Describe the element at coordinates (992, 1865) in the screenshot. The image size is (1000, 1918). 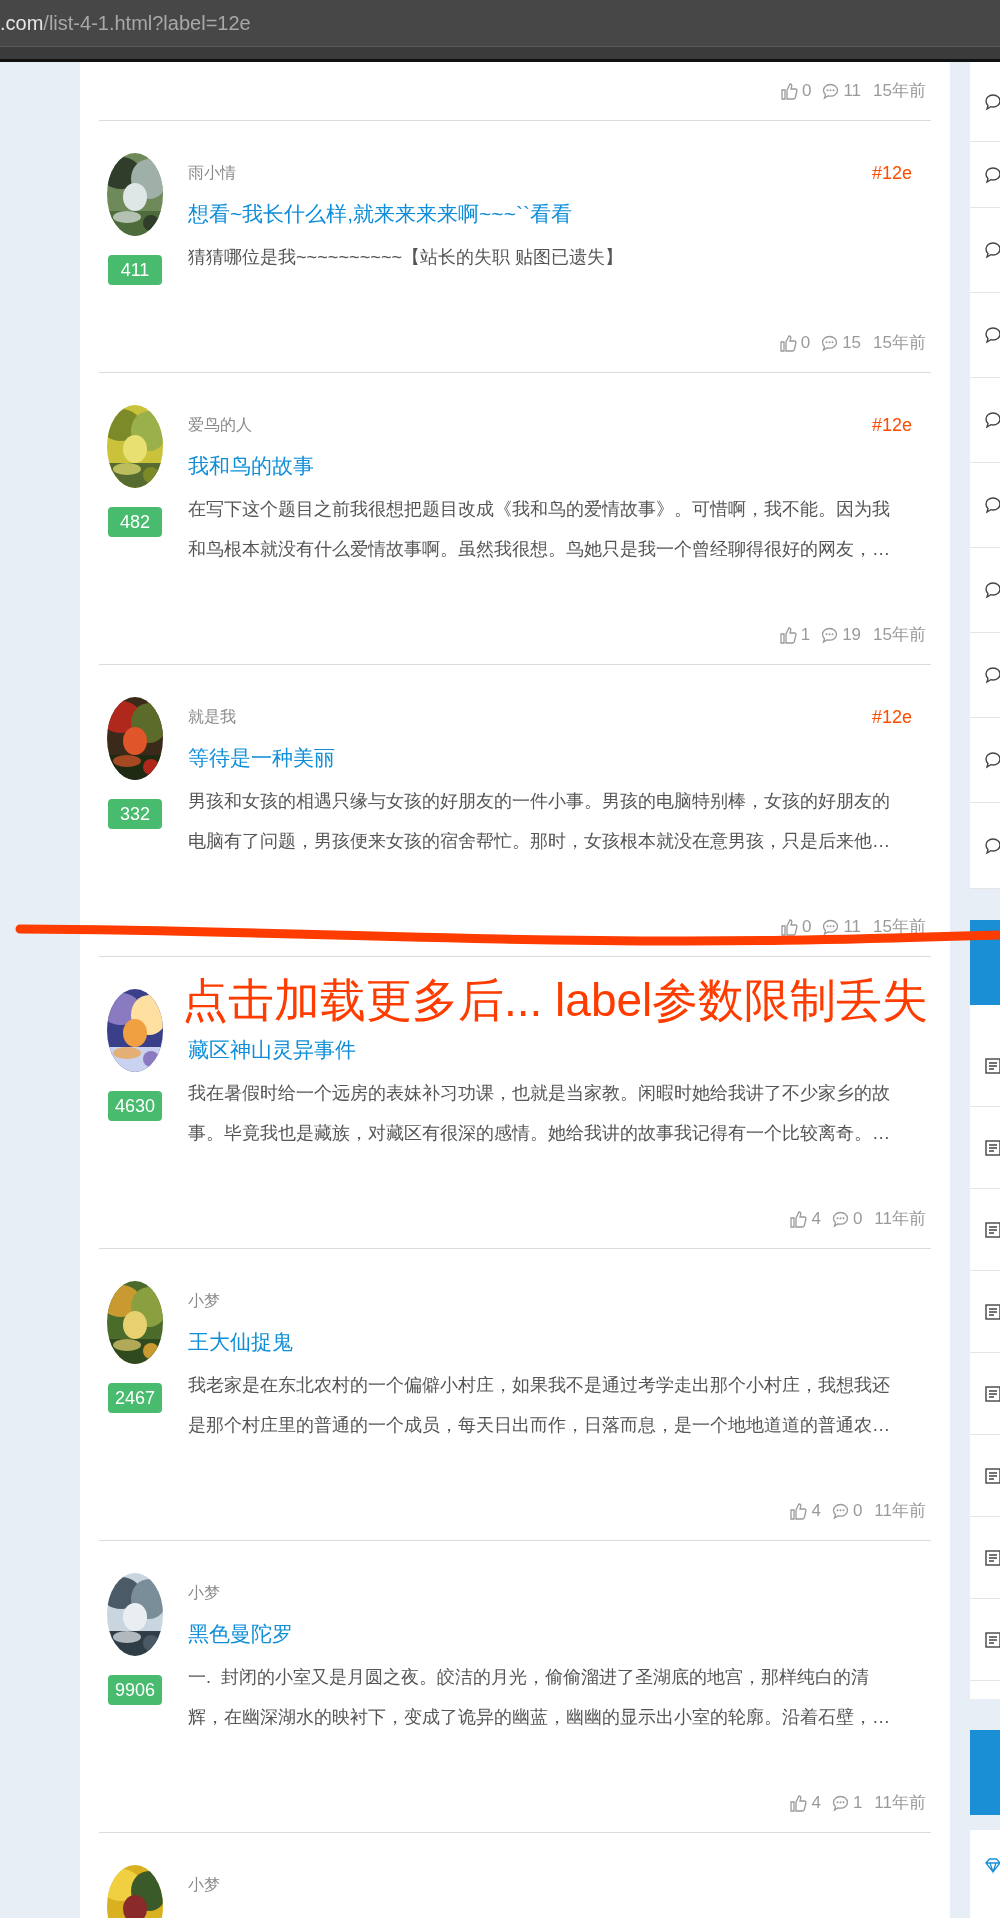
I see `diamond-icon` at that location.